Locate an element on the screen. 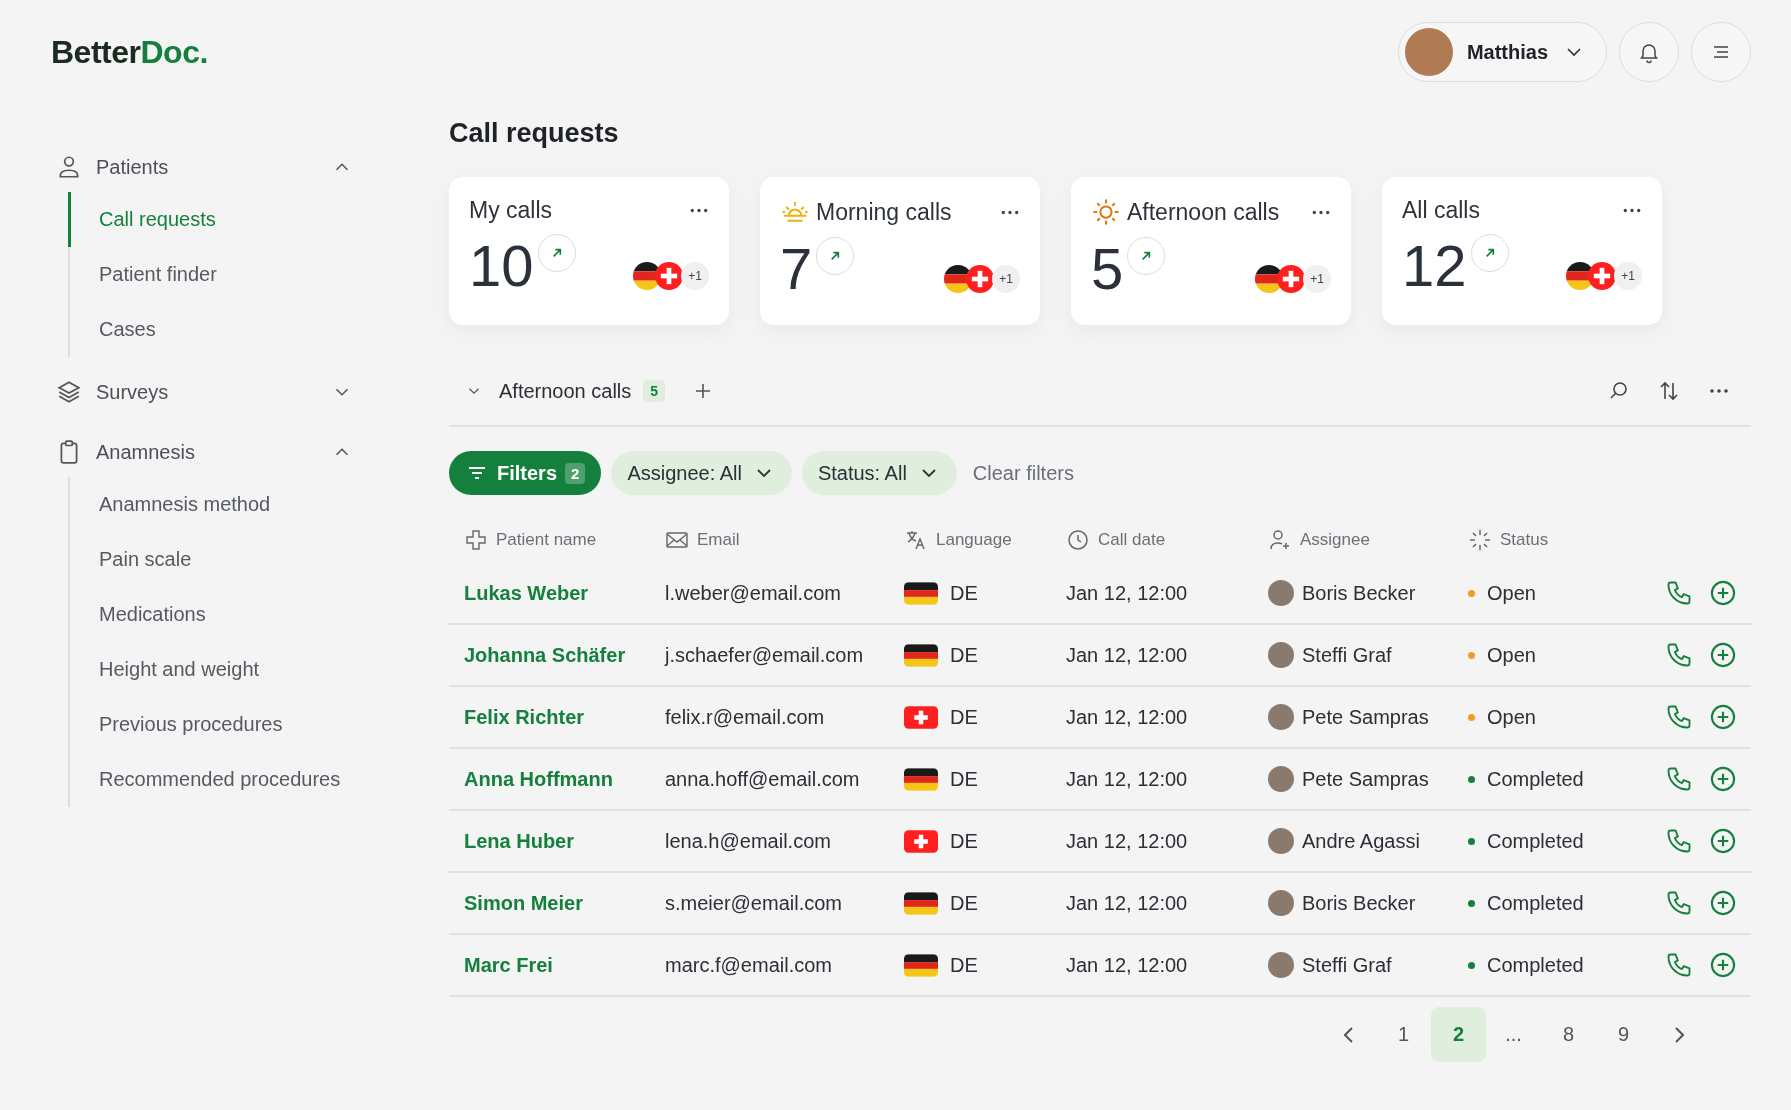  email-text: anna.hoff@email.com is located at coordinates (762, 778).